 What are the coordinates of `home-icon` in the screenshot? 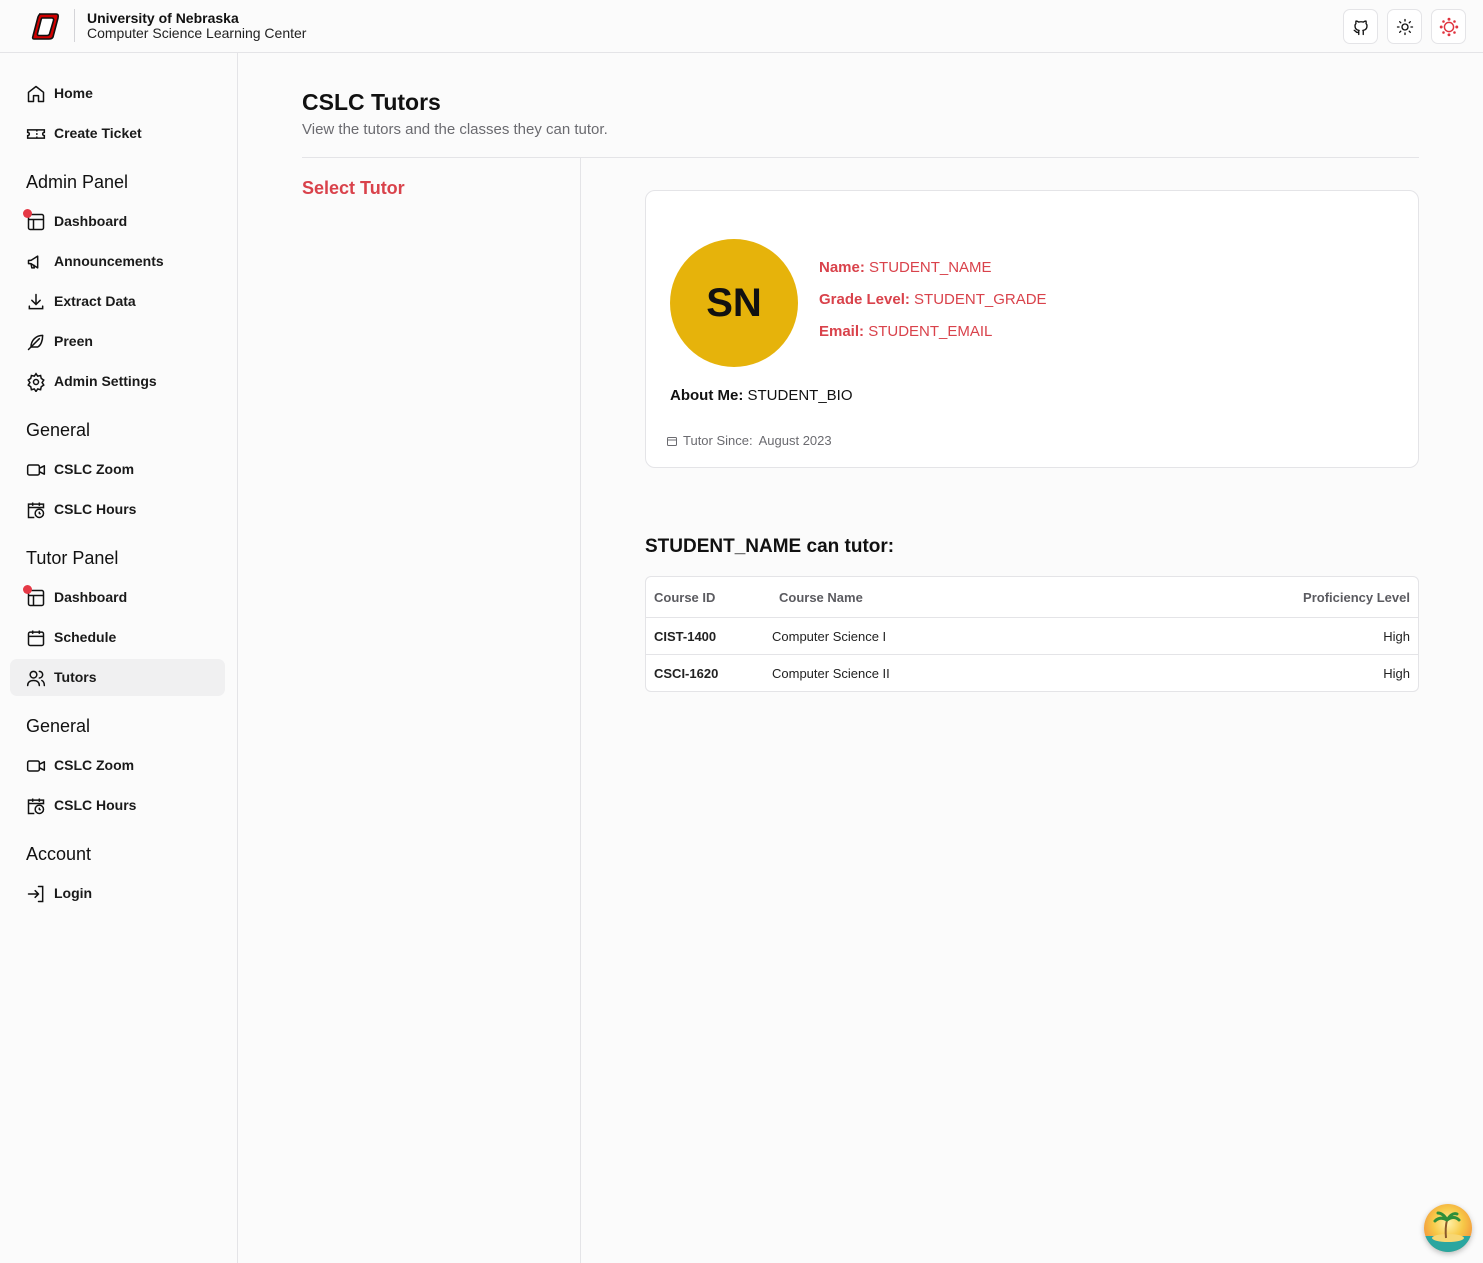 It's located at (36, 94).